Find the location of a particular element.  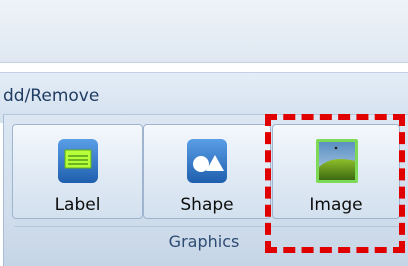

label-icon is located at coordinates (77, 161).